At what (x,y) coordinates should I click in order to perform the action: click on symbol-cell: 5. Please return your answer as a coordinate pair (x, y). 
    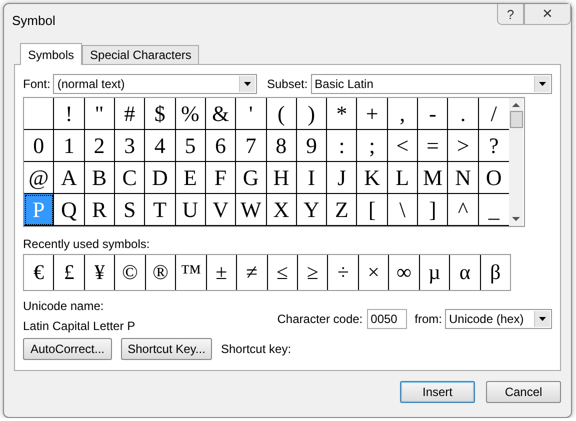
    Looking at the image, I should click on (191, 146).